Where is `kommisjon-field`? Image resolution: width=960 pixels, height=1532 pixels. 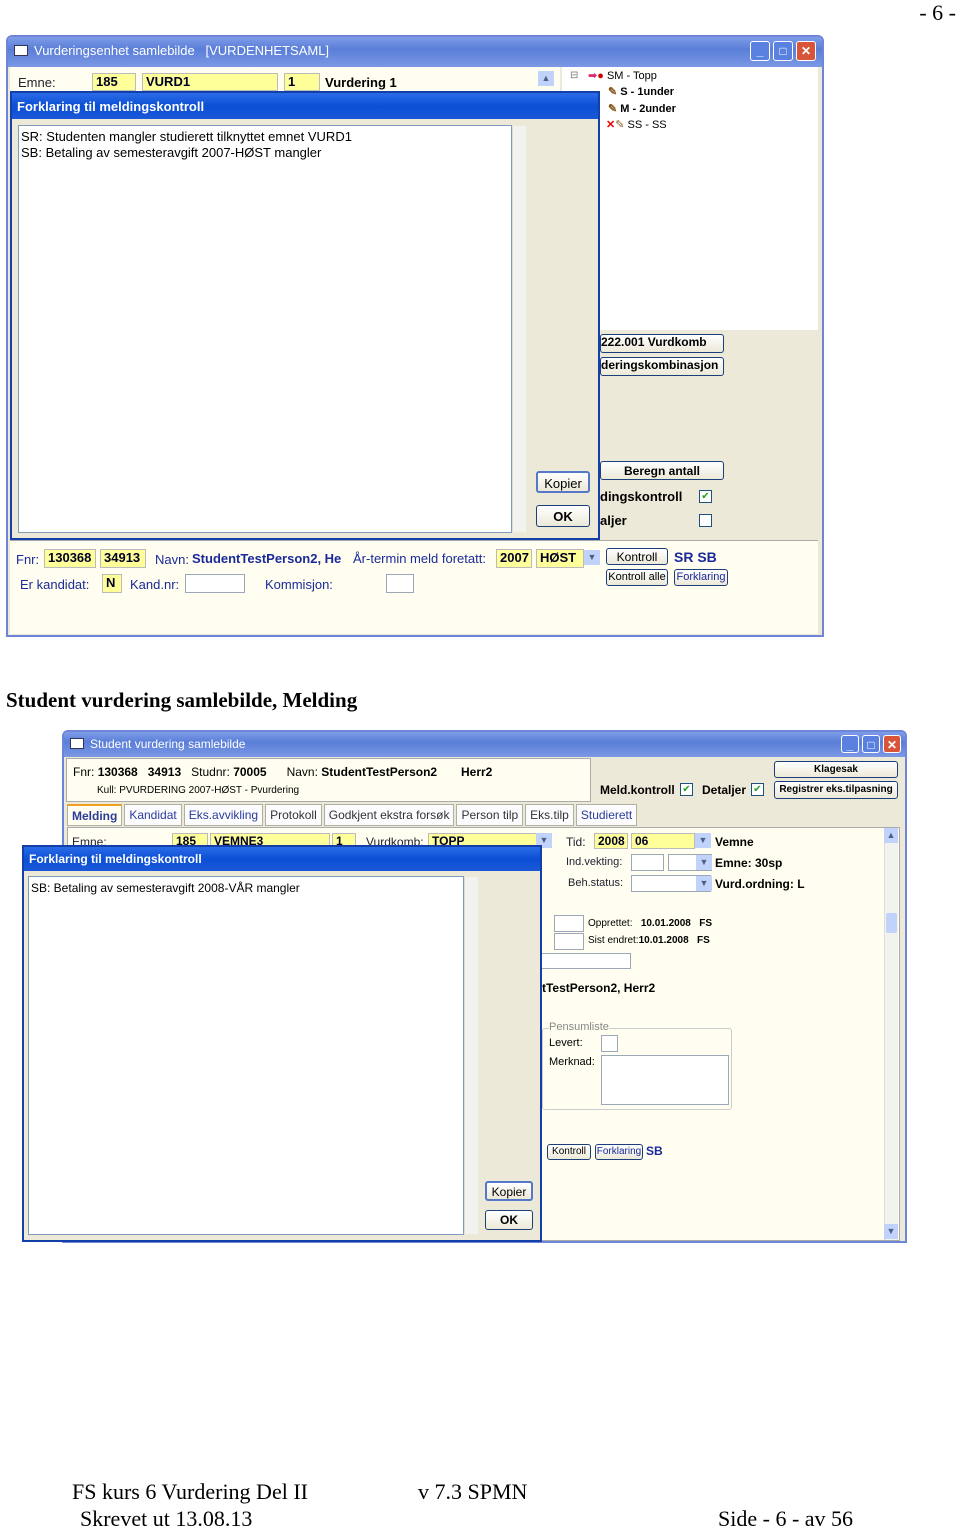 kommisjon-field is located at coordinates (400, 583).